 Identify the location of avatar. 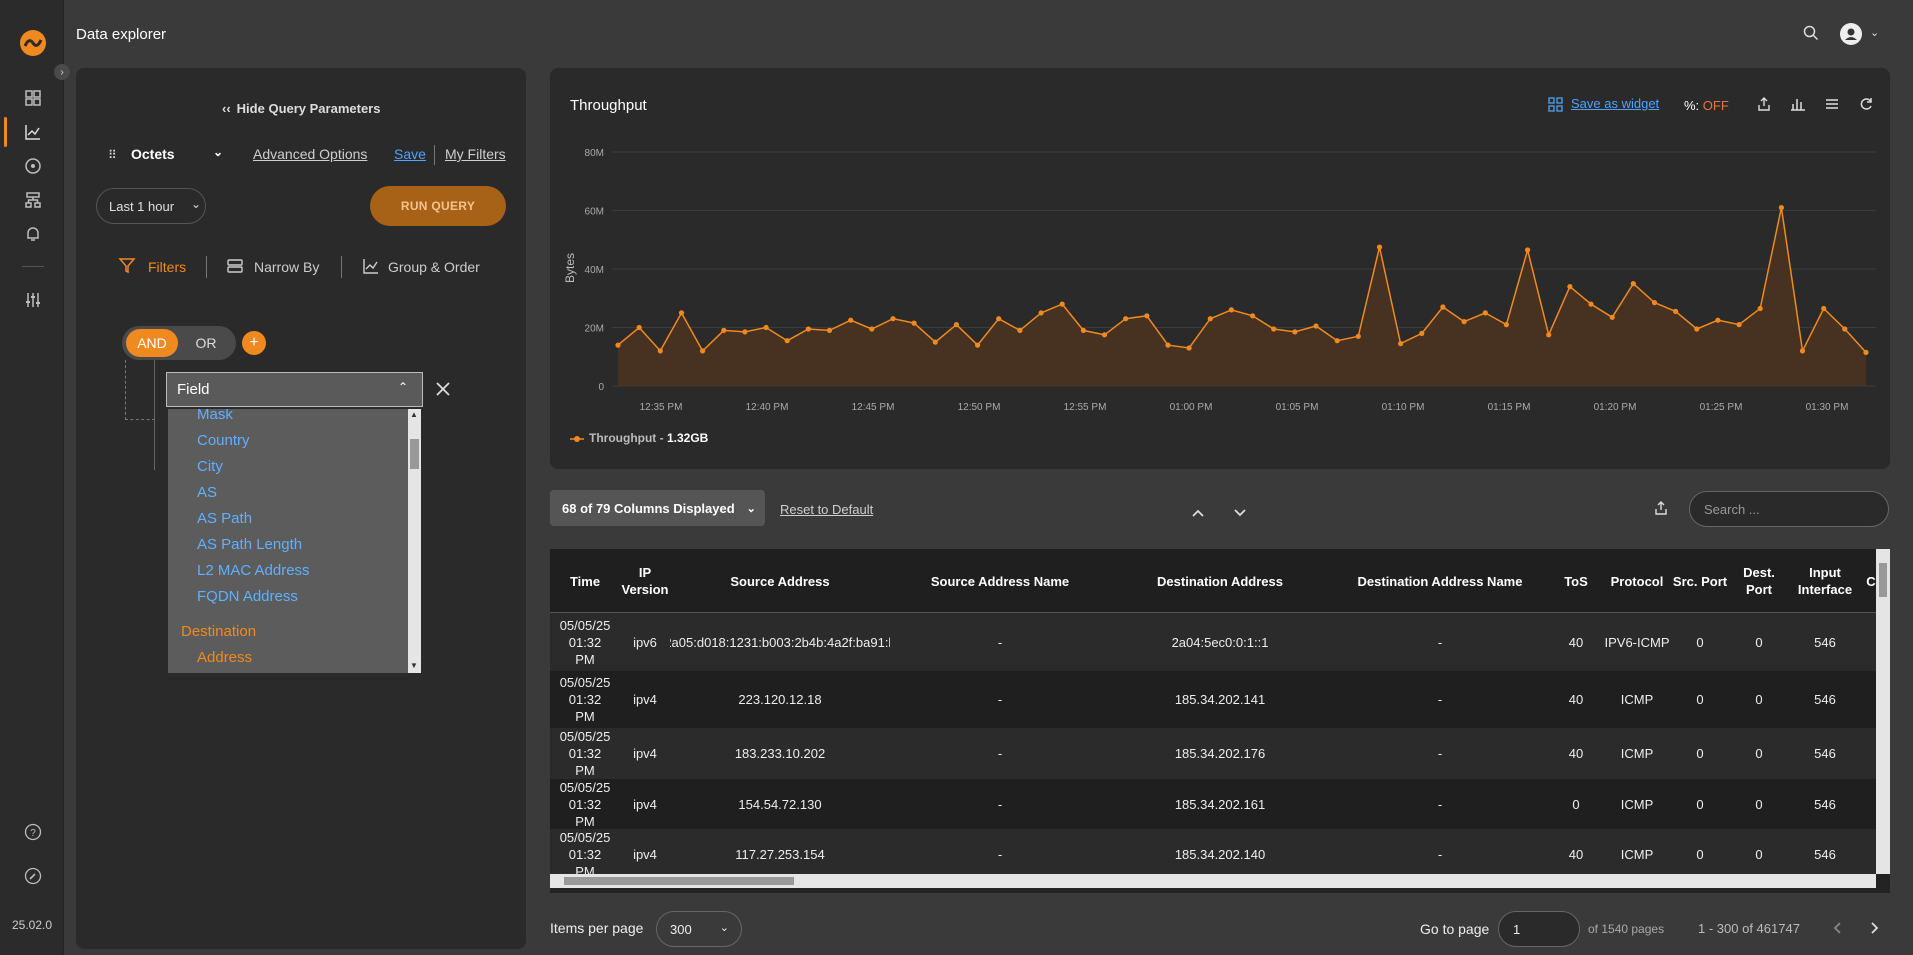
(1851, 34).